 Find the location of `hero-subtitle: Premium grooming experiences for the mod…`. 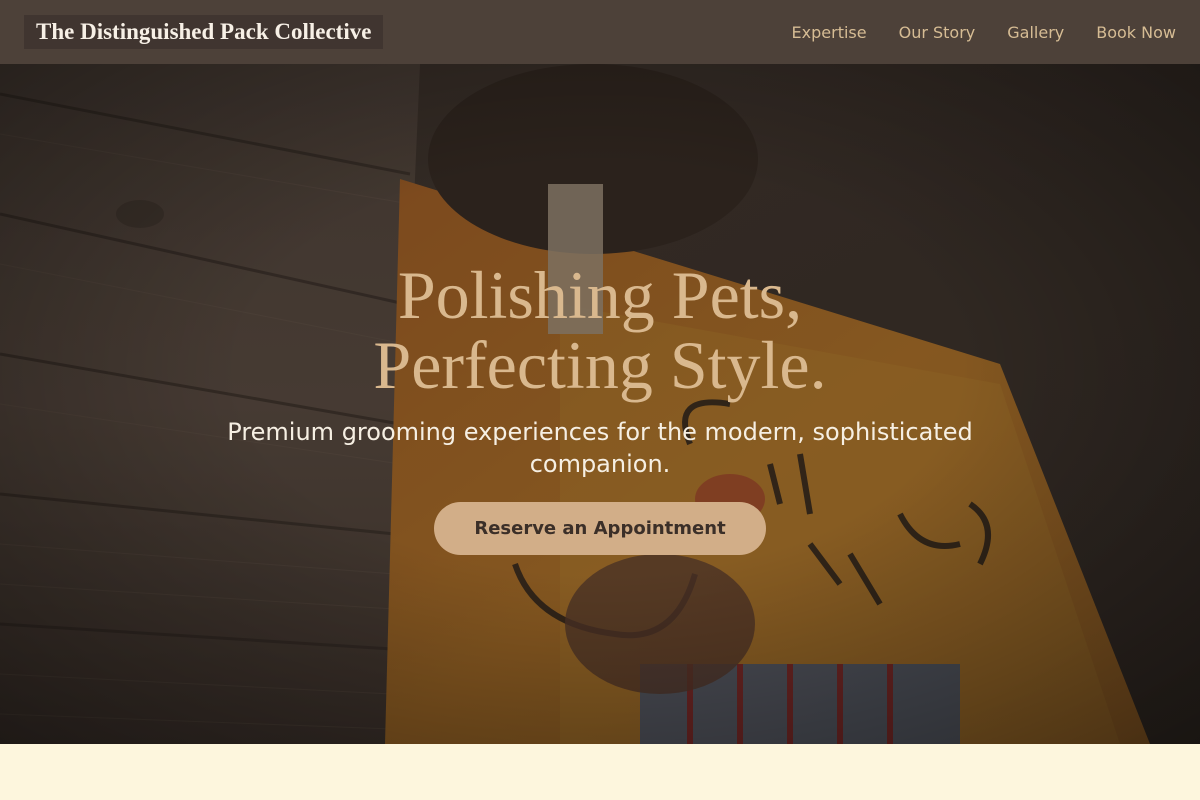

hero-subtitle: Premium grooming experiences for the mod… is located at coordinates (600, 447).